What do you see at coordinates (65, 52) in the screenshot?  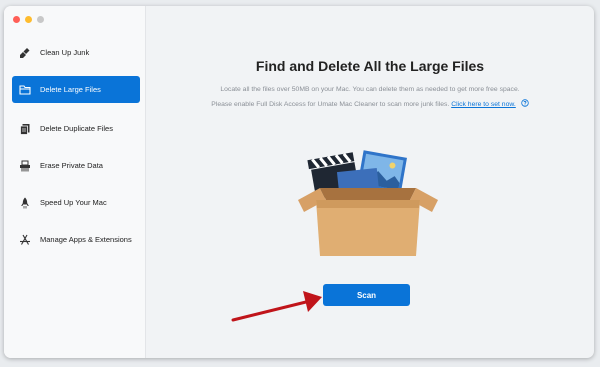 I see `sidebar-item-label: Clean Up Junk` at bounding box center [65, 52].